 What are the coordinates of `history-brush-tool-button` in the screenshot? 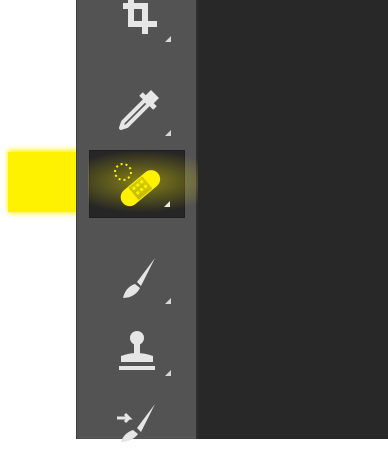 It's located at (137, 426).